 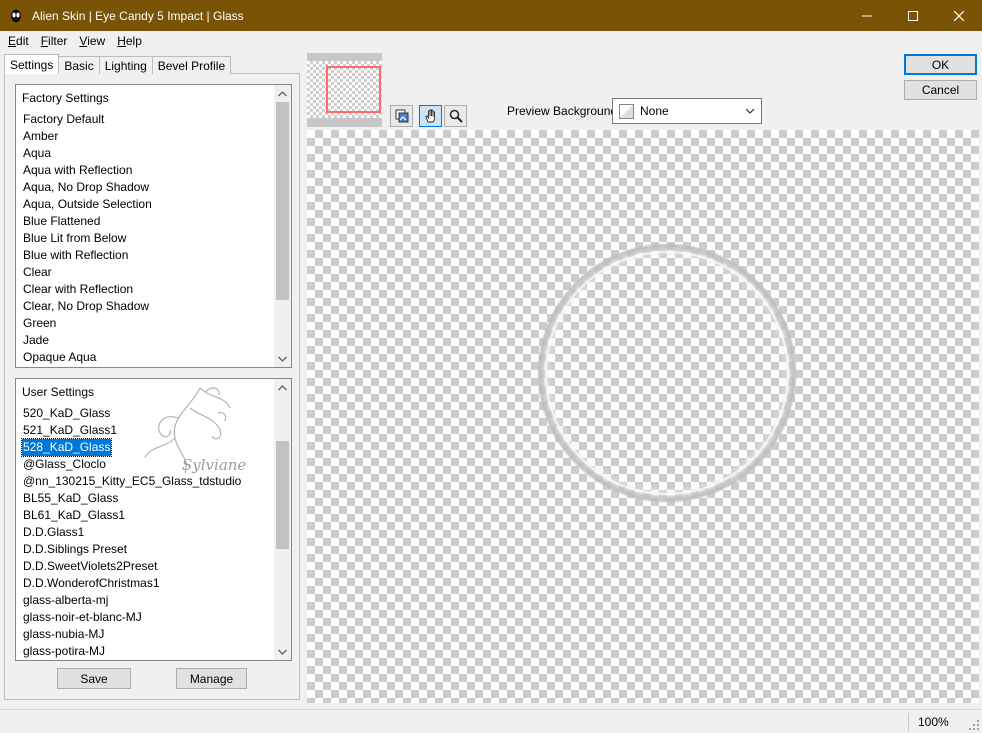 What do you see at coordinates (60, 357) in the screenshot?
I see `factory-setting-item-label: Opaque Aqua` at bounding box center [60, 357].